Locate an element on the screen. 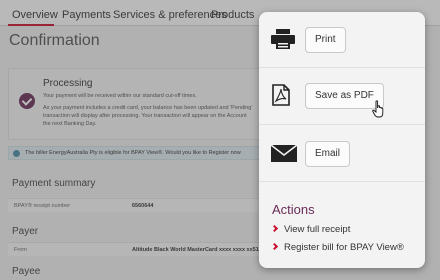  envelope-icon is located at coordinates (284, 153).